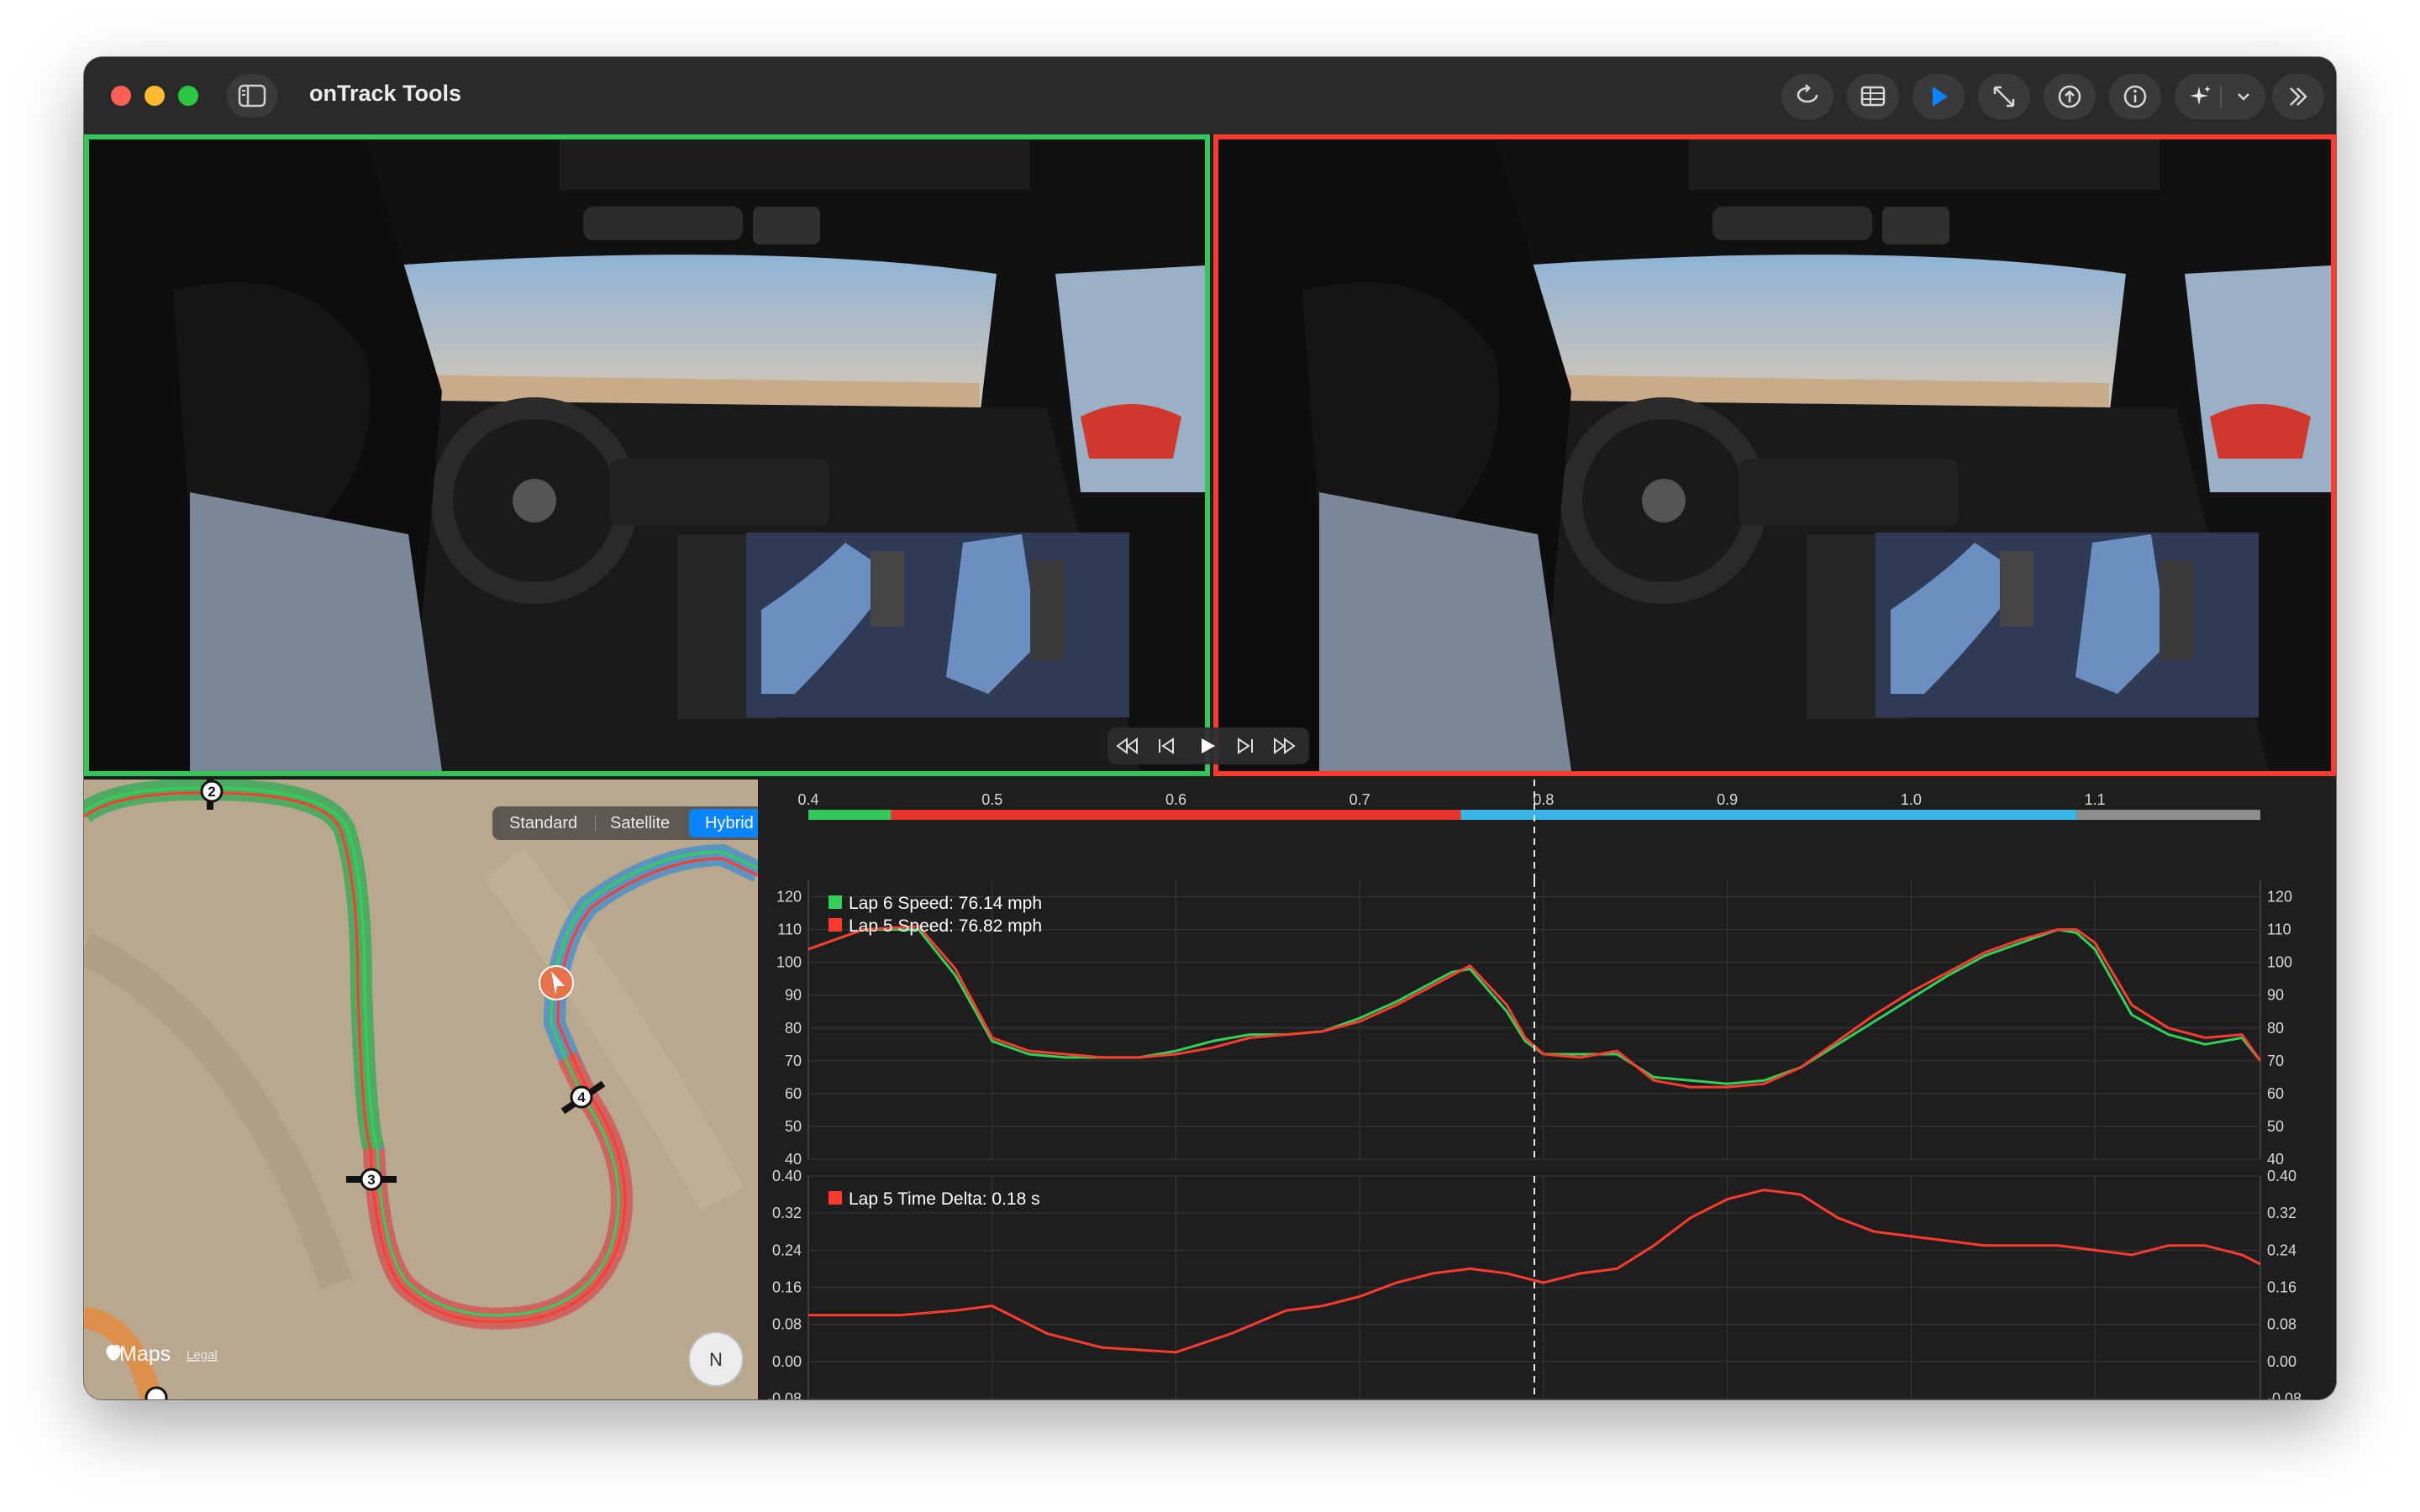  I want to click on y-tick-label-right: 0.24, so click(2281, 1250).